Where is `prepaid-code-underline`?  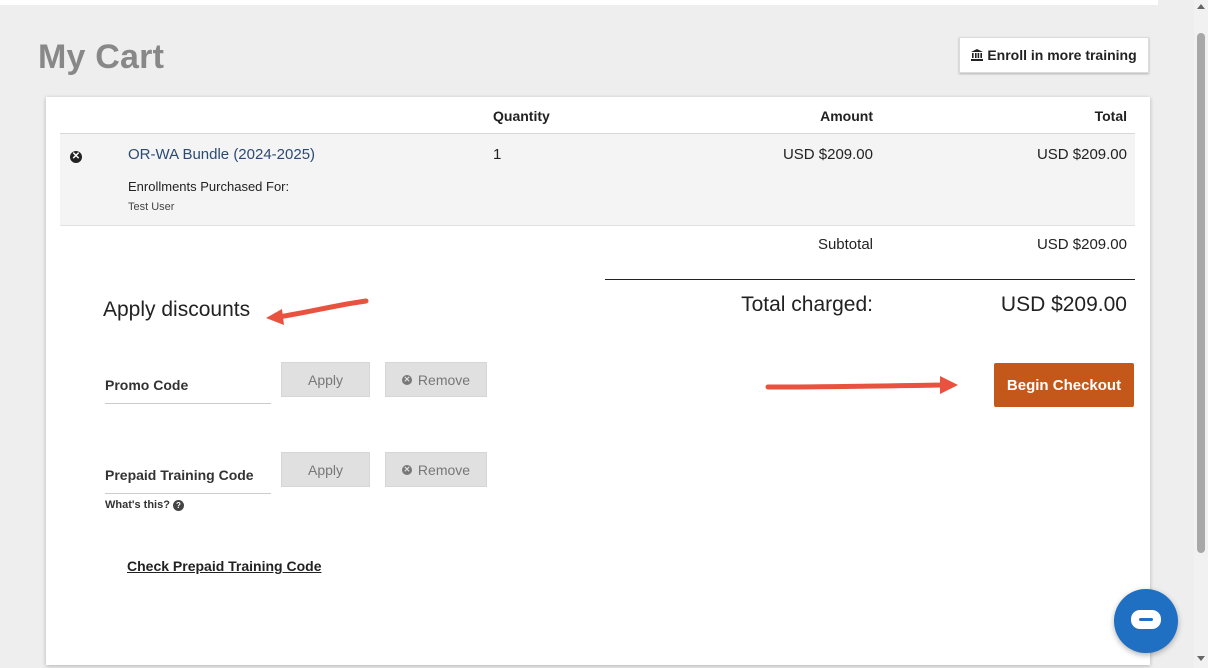
prepaid-code-underline is located at coordinates (188, 493).